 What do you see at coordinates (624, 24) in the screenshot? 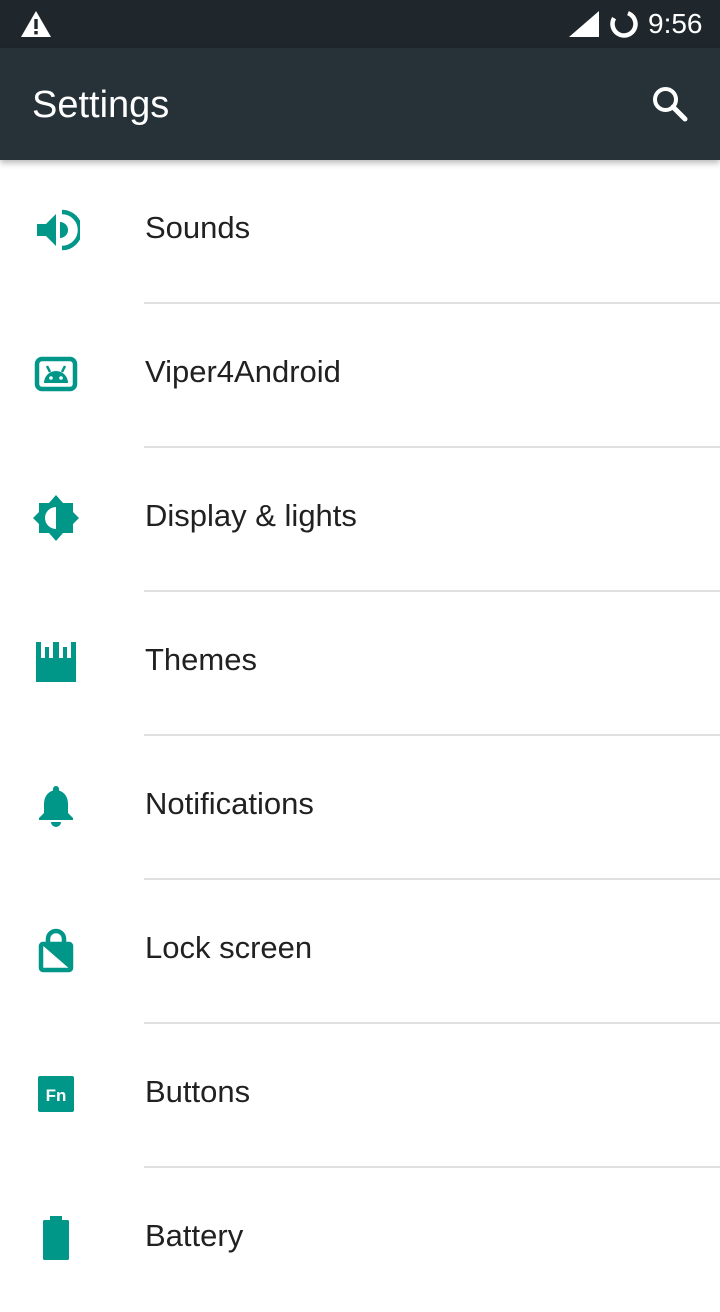
I see `sync-ring-icon` at bounding box center [624, 24].